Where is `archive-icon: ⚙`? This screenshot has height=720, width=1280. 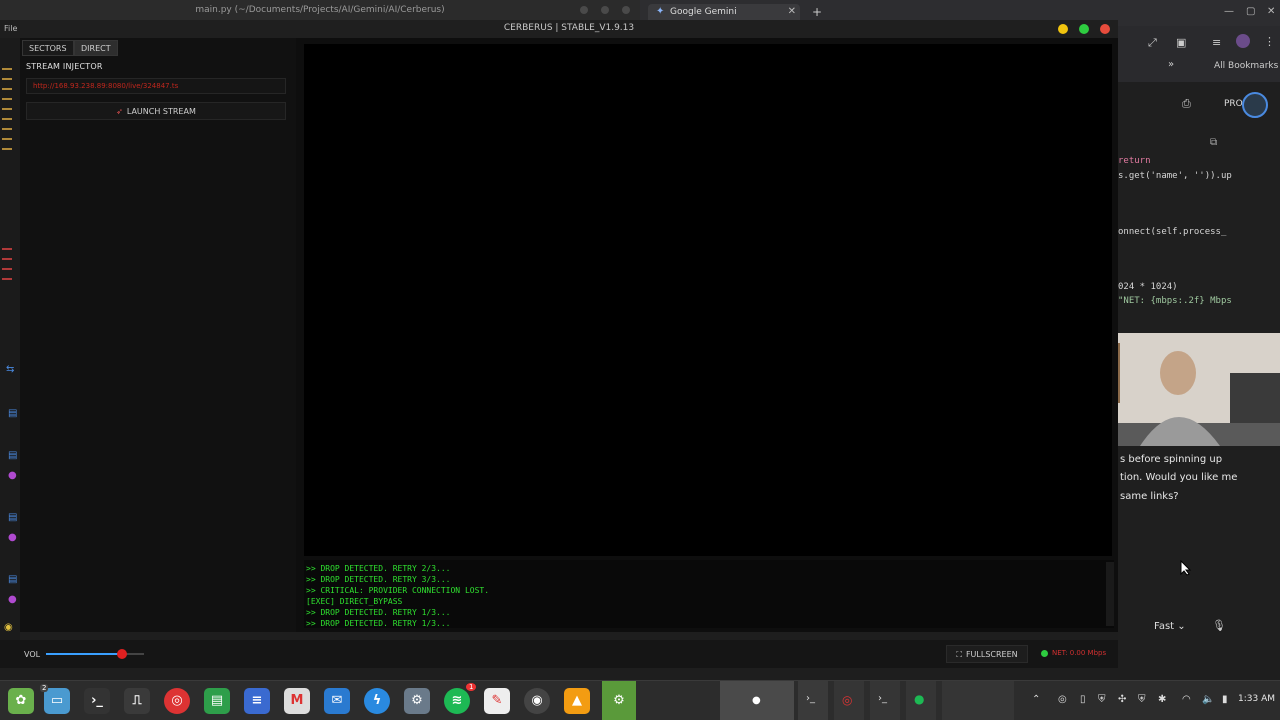 archive-icon: ⚙ is located at coordinates (417, 701).